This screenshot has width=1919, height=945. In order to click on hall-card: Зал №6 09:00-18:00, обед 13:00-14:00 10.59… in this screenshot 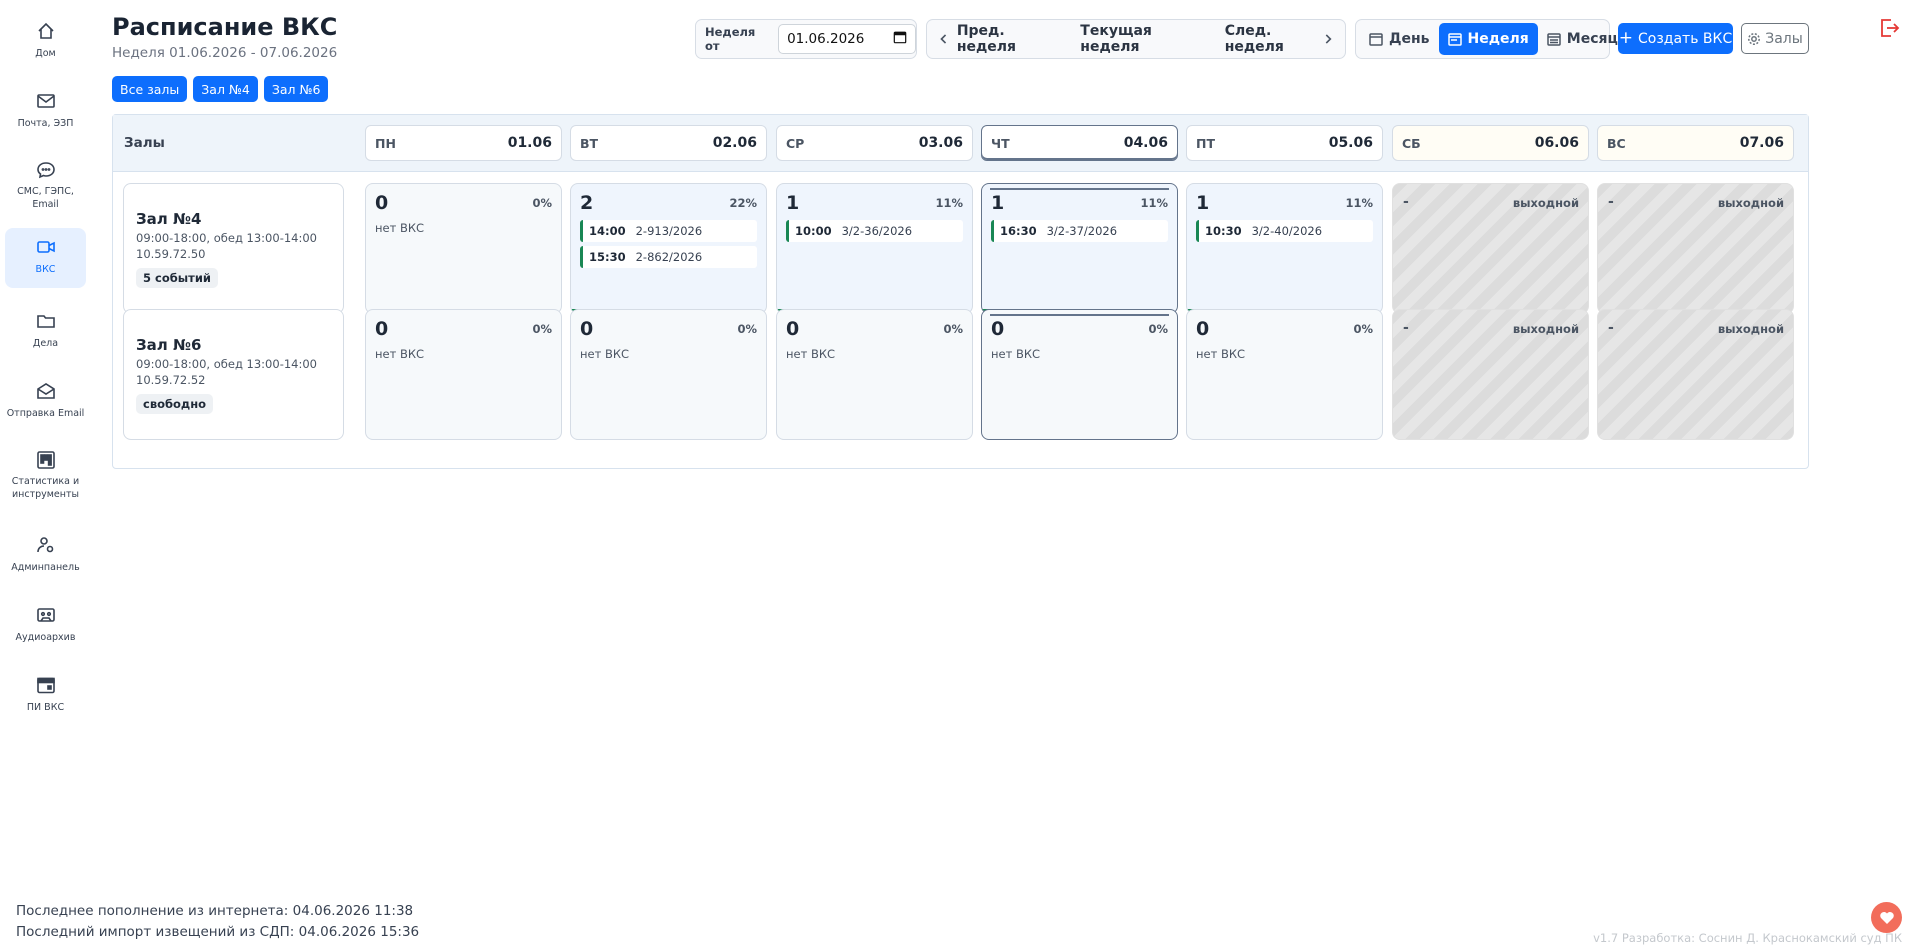, I will do `click(233, 374)`.